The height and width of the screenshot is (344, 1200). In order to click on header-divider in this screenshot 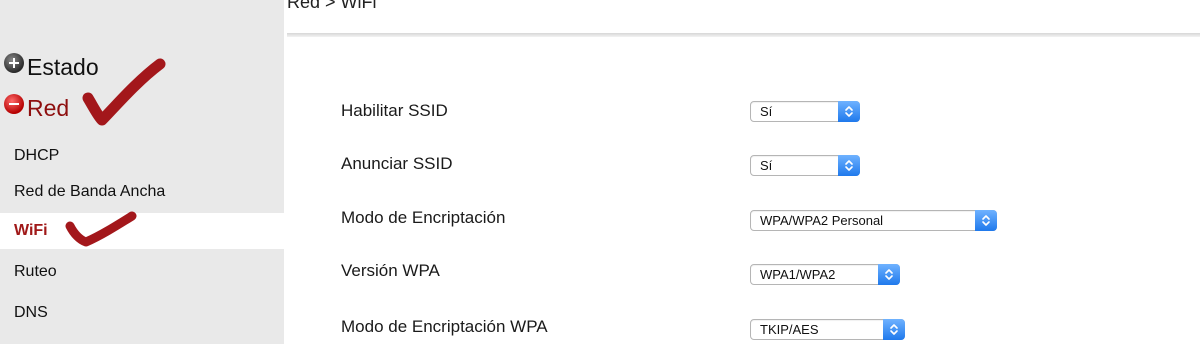, I will do `click(743, 35)`.